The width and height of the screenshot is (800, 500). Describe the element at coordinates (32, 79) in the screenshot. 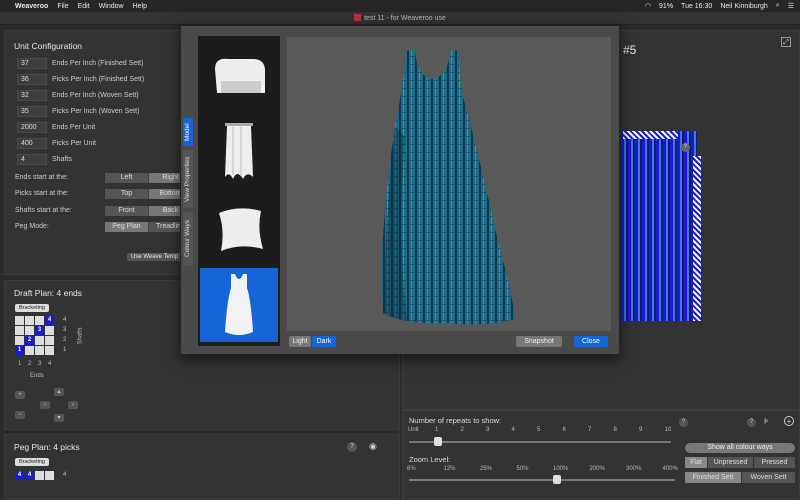

I see `picks-per-inch-finished-field: 36` at that location.